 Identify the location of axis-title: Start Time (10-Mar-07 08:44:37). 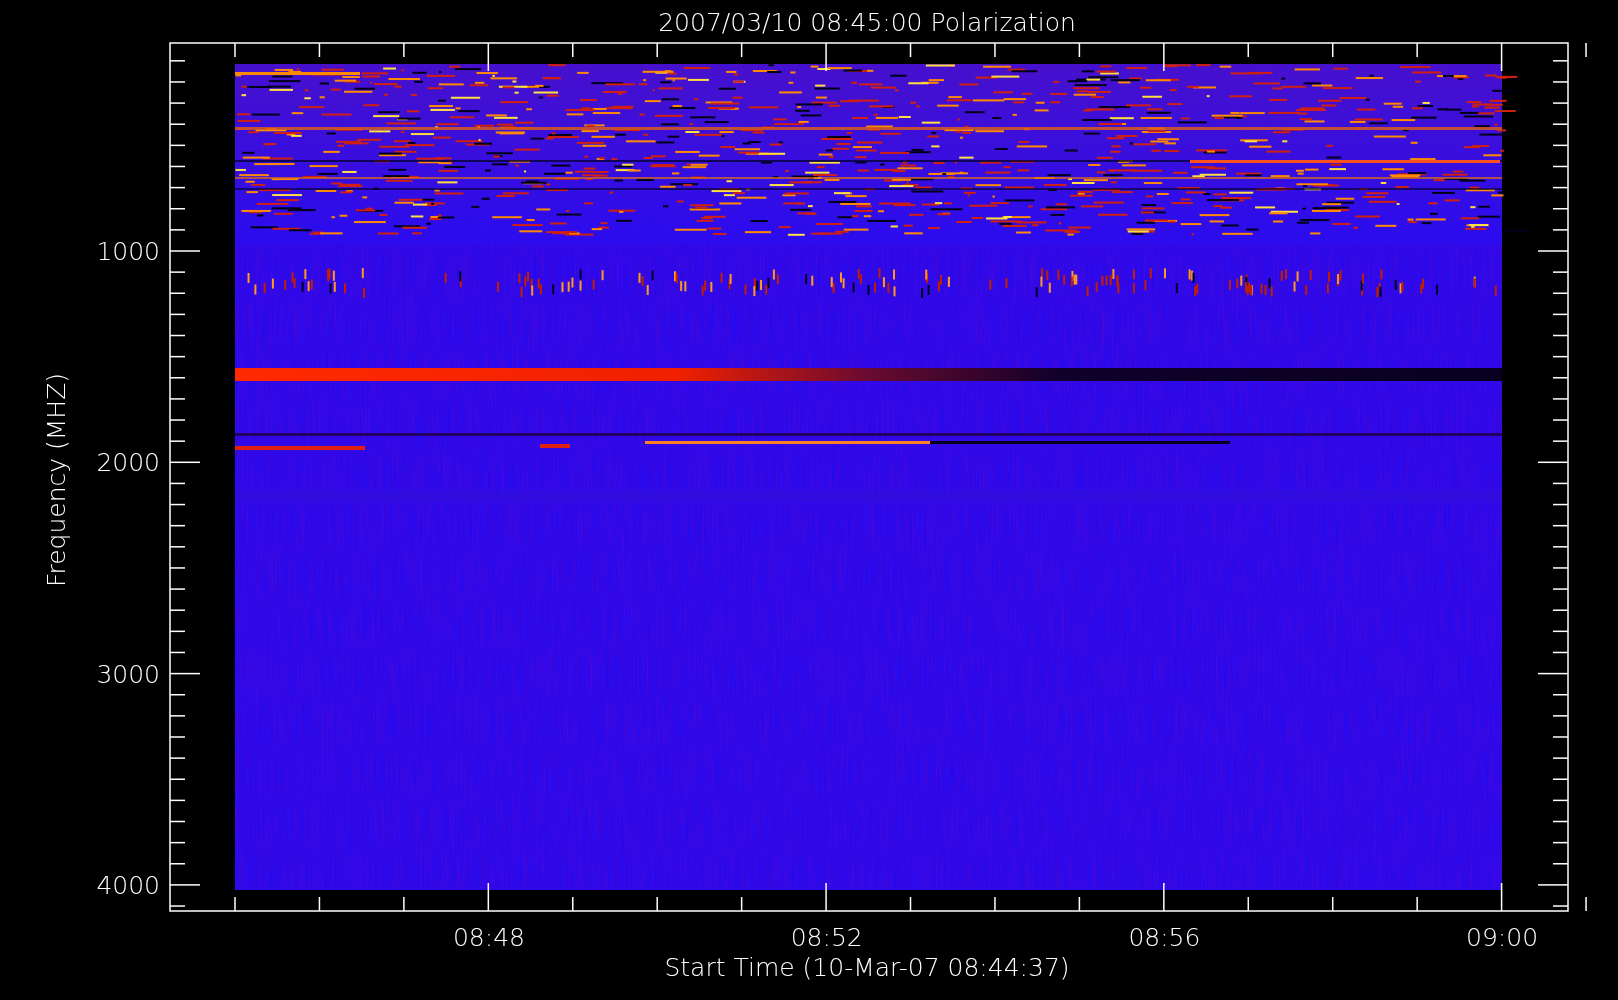
(867, 967).